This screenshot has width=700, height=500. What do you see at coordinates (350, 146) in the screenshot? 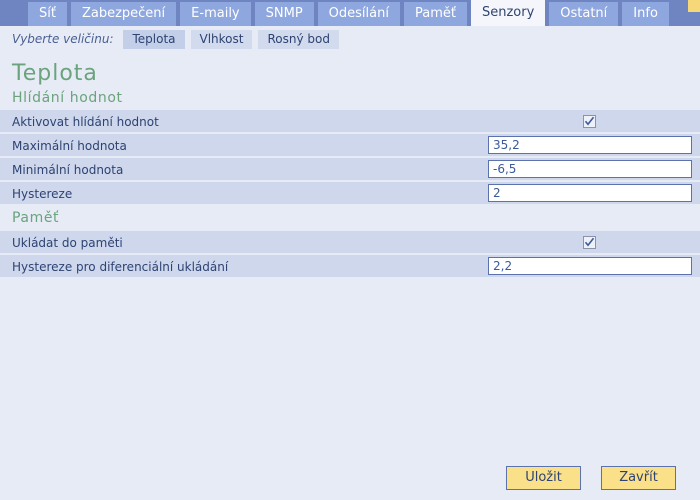
I see `settings-row: Maximální hodnota` at bounding box center [350, 146].